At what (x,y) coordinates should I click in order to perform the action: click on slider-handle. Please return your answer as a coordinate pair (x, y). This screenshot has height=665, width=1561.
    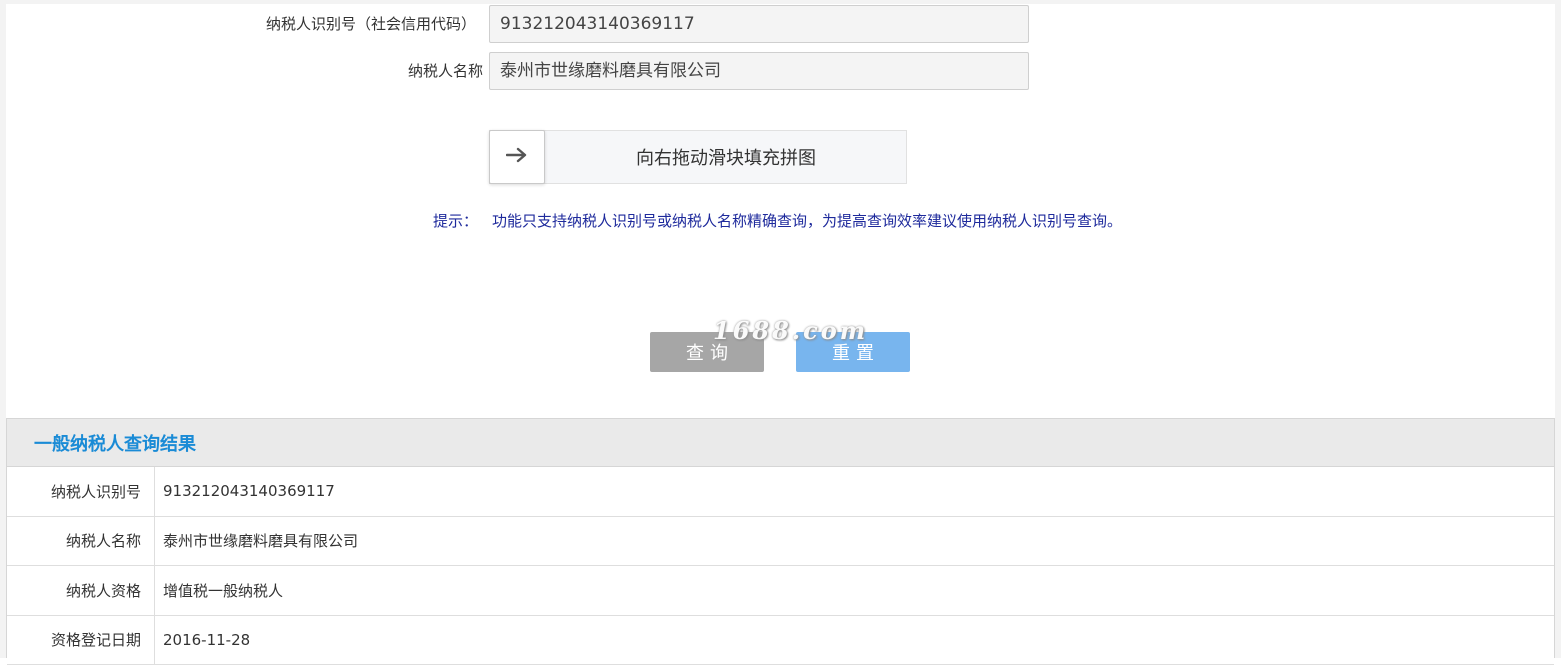
    Looking at the image, I should click on (517, 157).